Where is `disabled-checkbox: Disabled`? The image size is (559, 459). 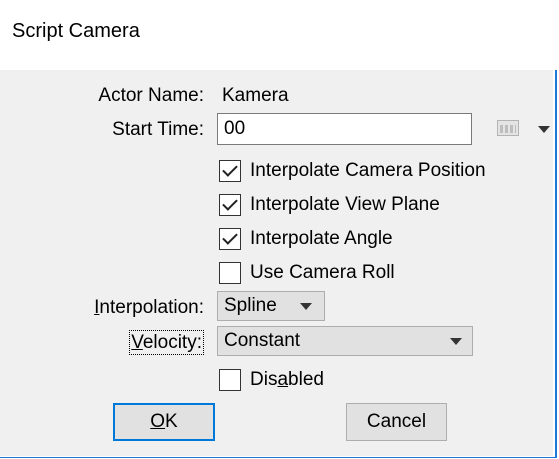
disabled-checkbox: Disabled is located at coordinates (271, 380).